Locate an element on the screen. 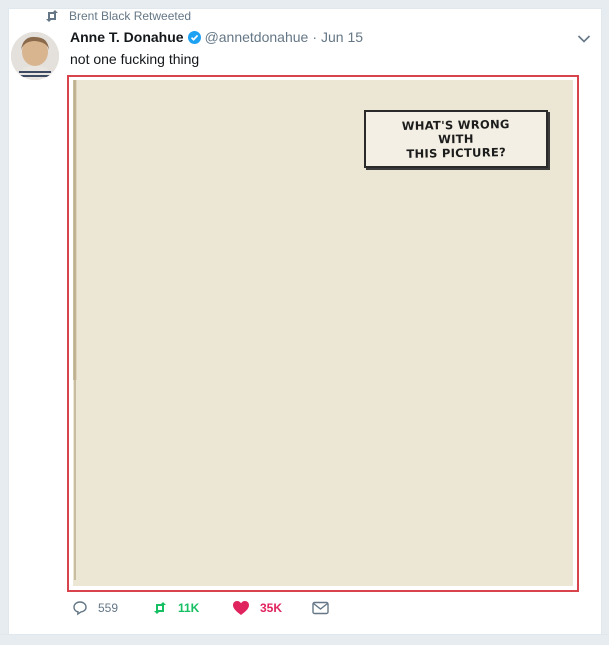  envelope-icon is located at coordinates (320, 608).